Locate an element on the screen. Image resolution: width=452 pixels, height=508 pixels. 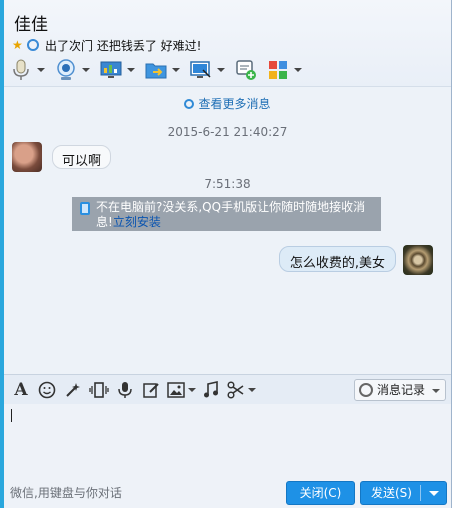
apps-button is located at coordinates (284, 70).